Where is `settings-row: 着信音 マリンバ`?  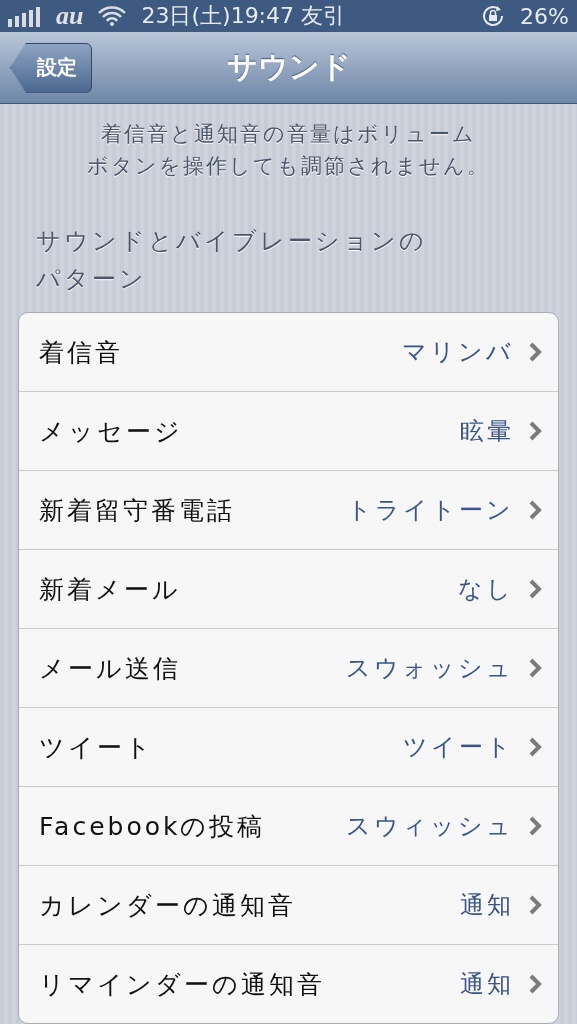 settings-row: 着信音 マリンバ is located at coordinates (288, 352).